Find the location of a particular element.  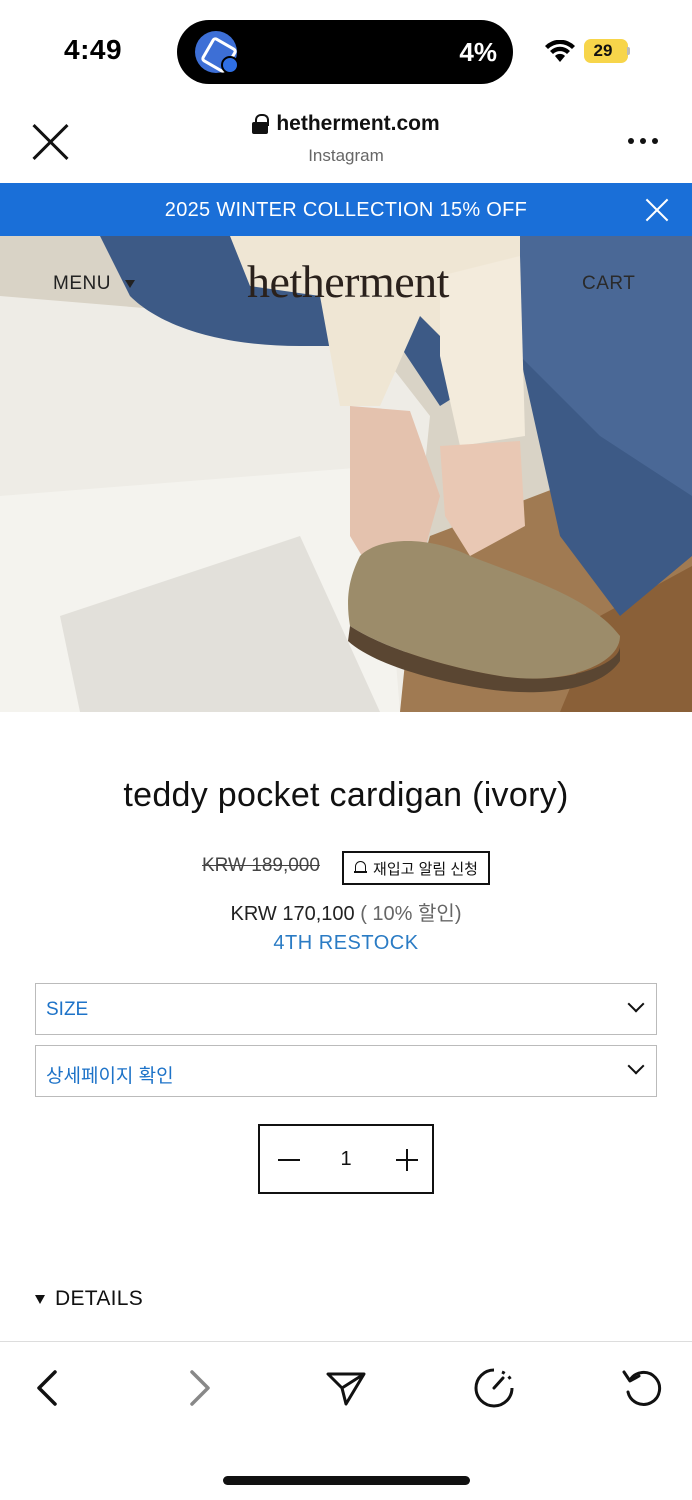

forward-icon is located at coordinates (198, 1388).